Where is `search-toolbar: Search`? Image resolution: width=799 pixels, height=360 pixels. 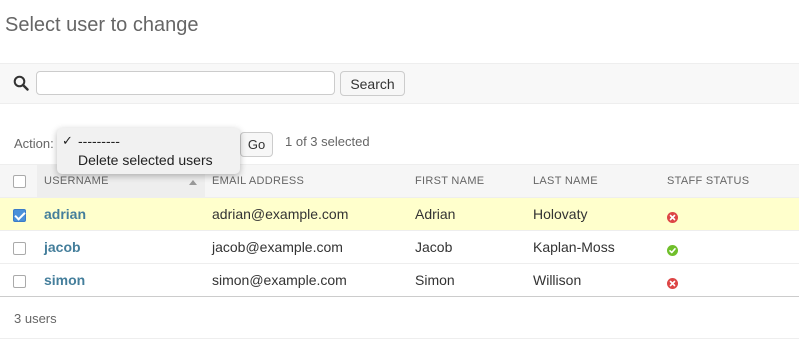
search-toolbar: Search is located at coordinates (399, 83).